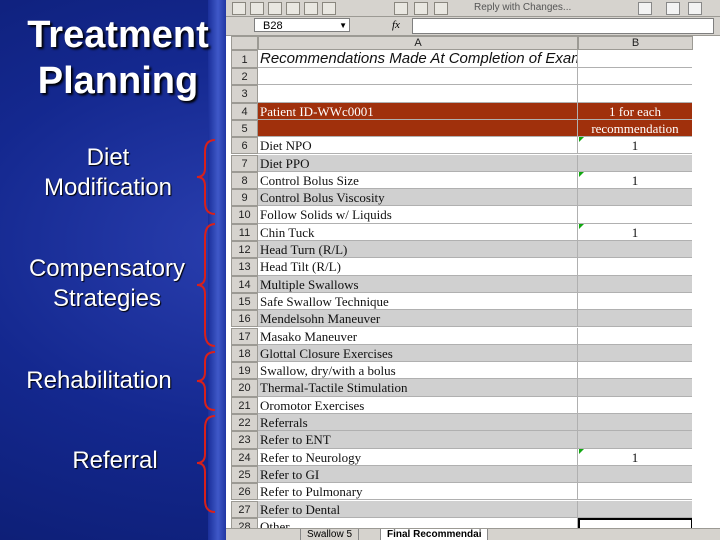 This screenshot has width=720, height=540. Describe the element at coordinates (418, 180) in the screenshot. I see `cell-a: Control Bolus Size` at that location.